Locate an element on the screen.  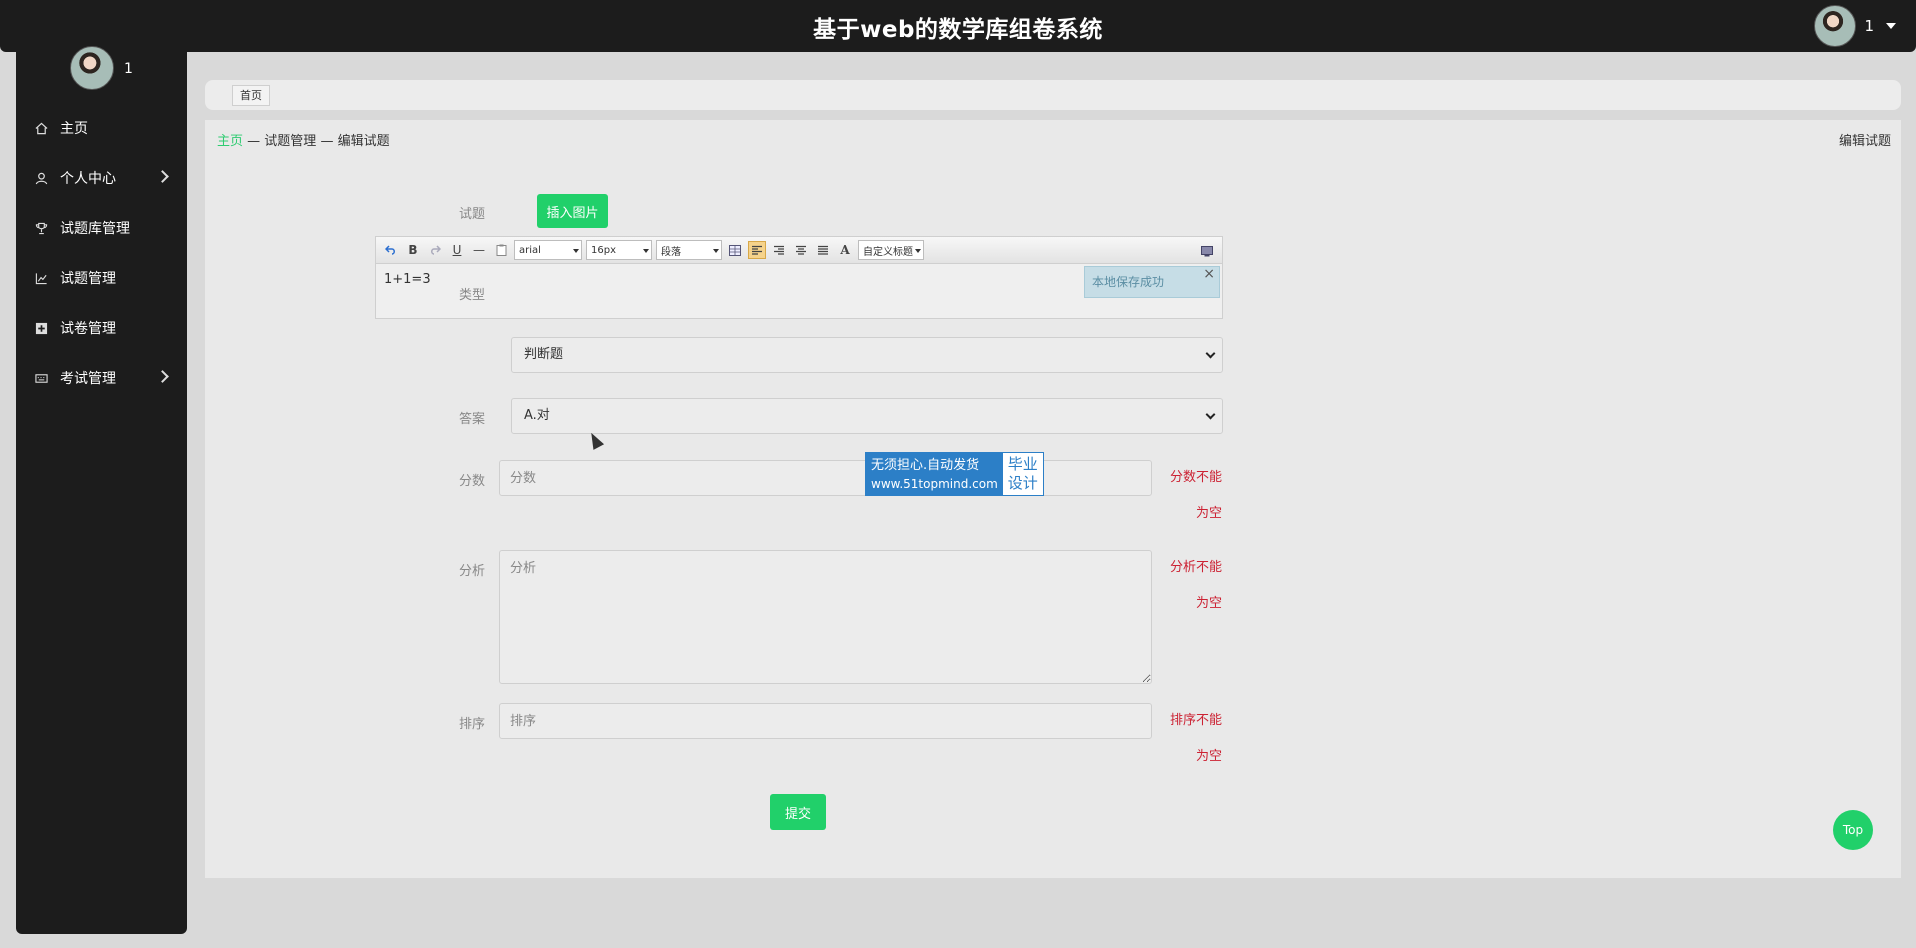
underline-icon: U is located at coordinates (457, 250).